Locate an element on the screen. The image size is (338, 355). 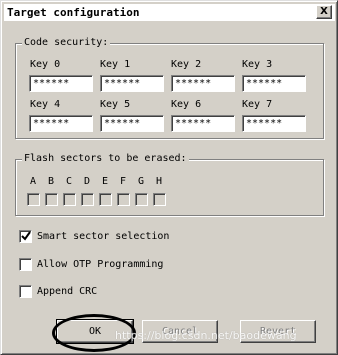
key-3-field: ****** is located at coordinates (274, 83).